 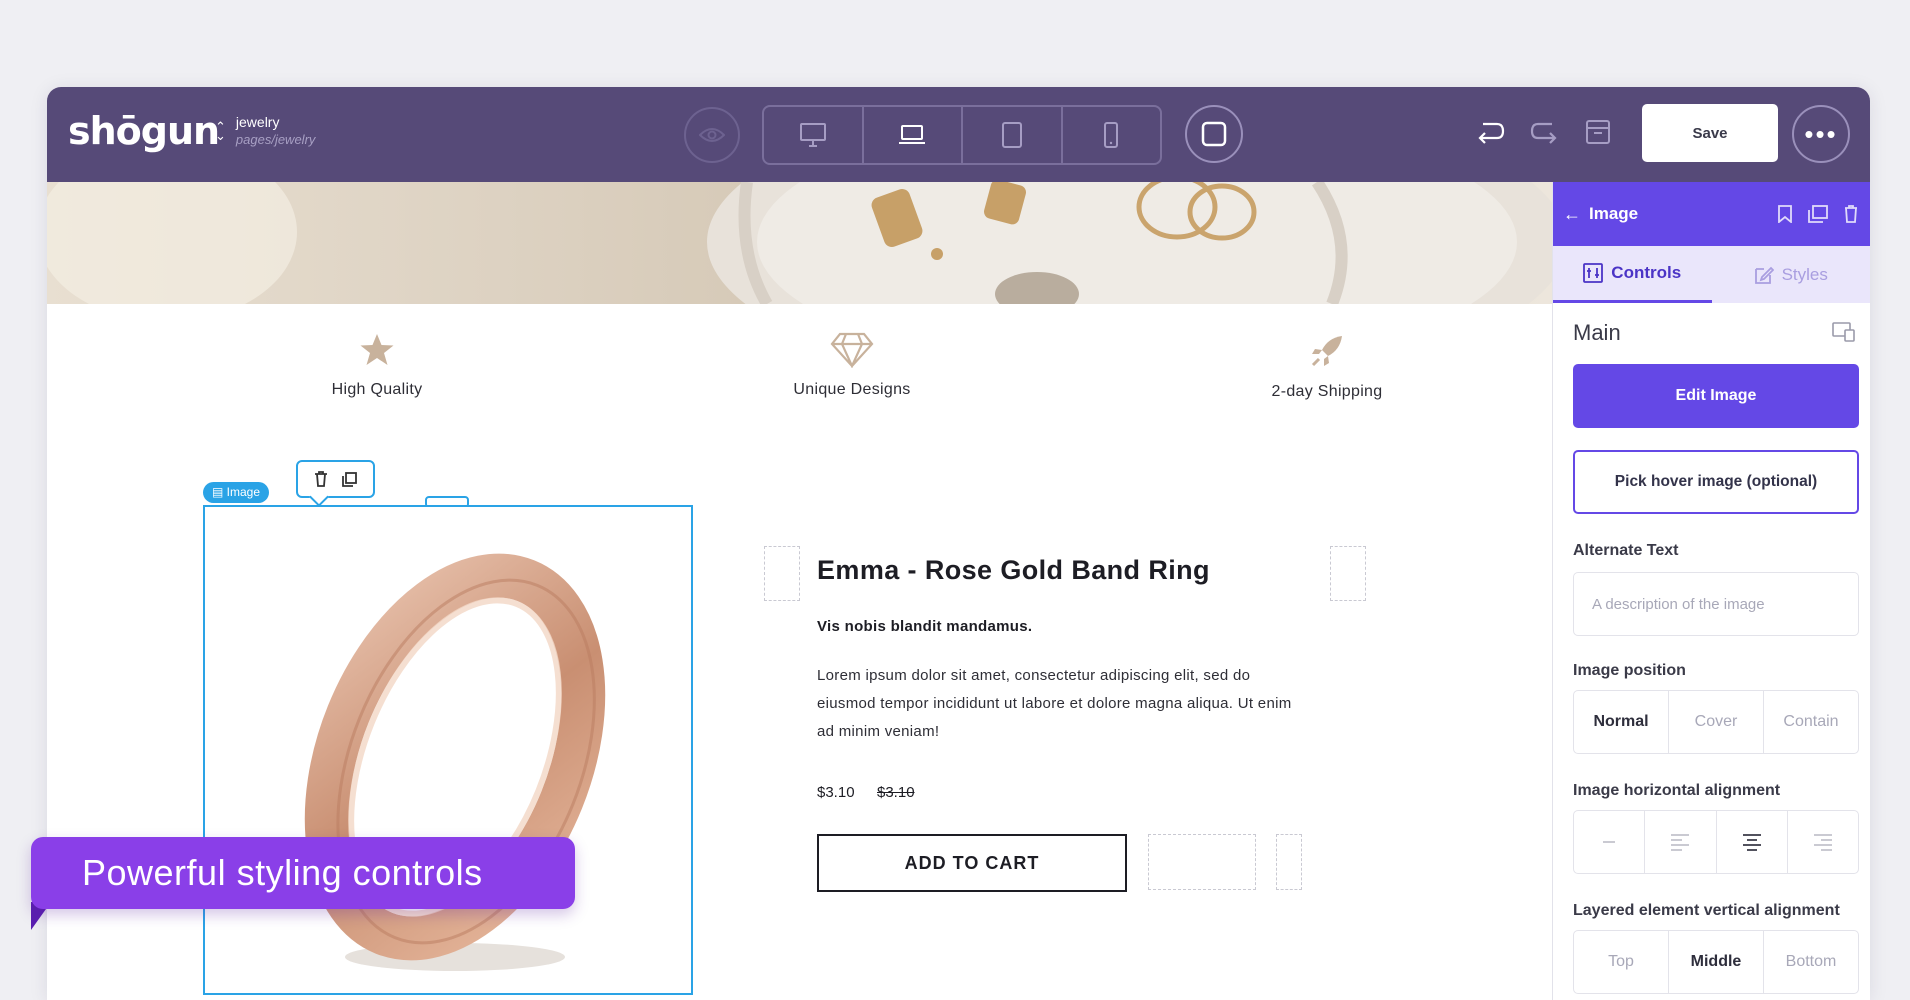 What do you see at coordinates (144, 131) in the screenshot?
I see `shogun-logo: shōgun` at bounding box center [144, 131].